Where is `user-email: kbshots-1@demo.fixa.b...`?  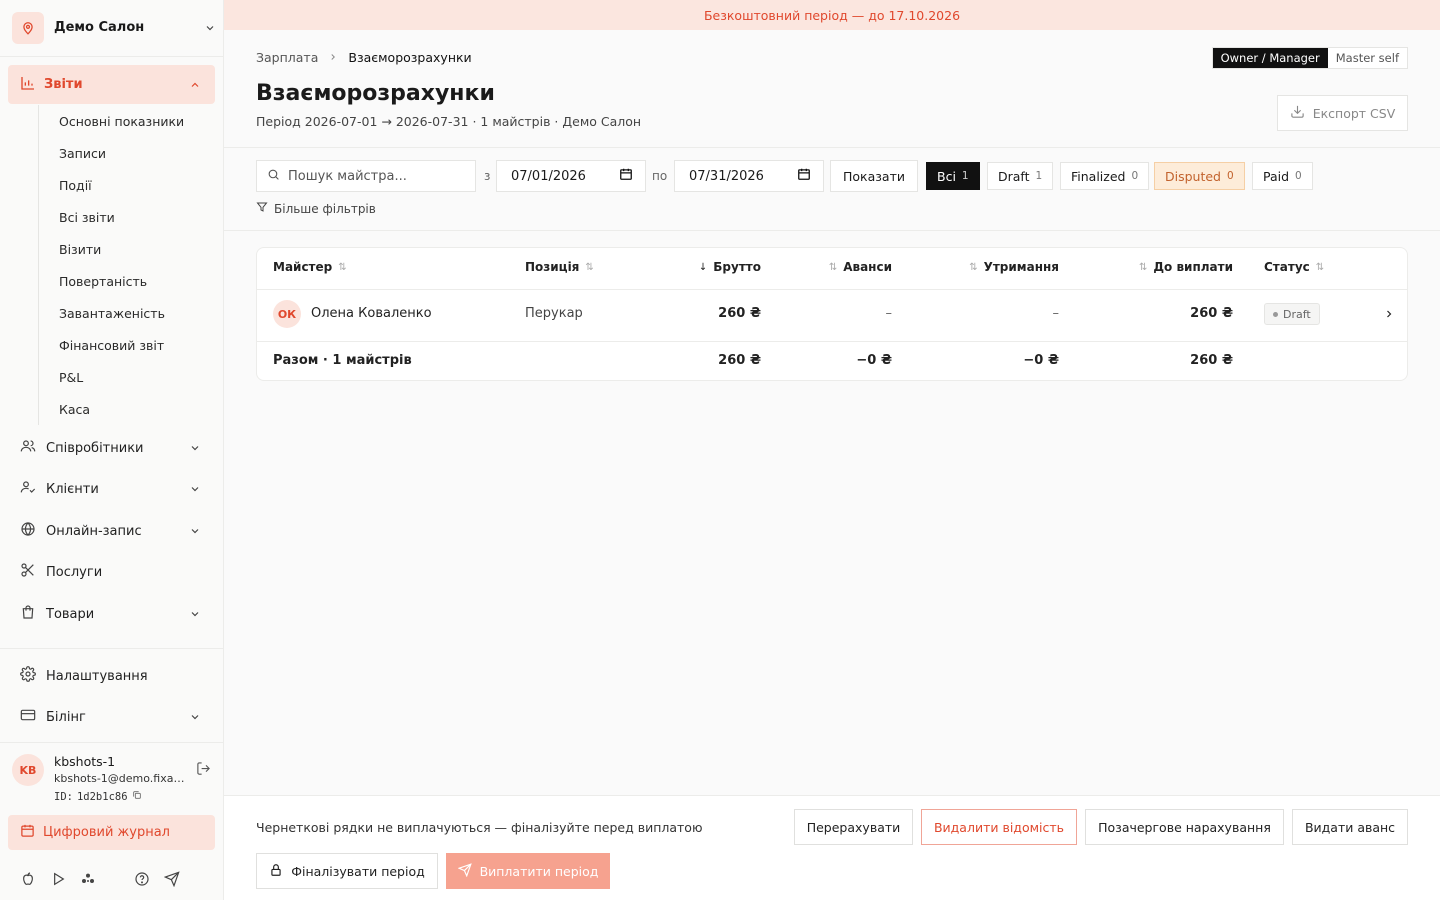
user-email: kbshots-1@demo.fixa.b... is located at coordinates (120, 778).